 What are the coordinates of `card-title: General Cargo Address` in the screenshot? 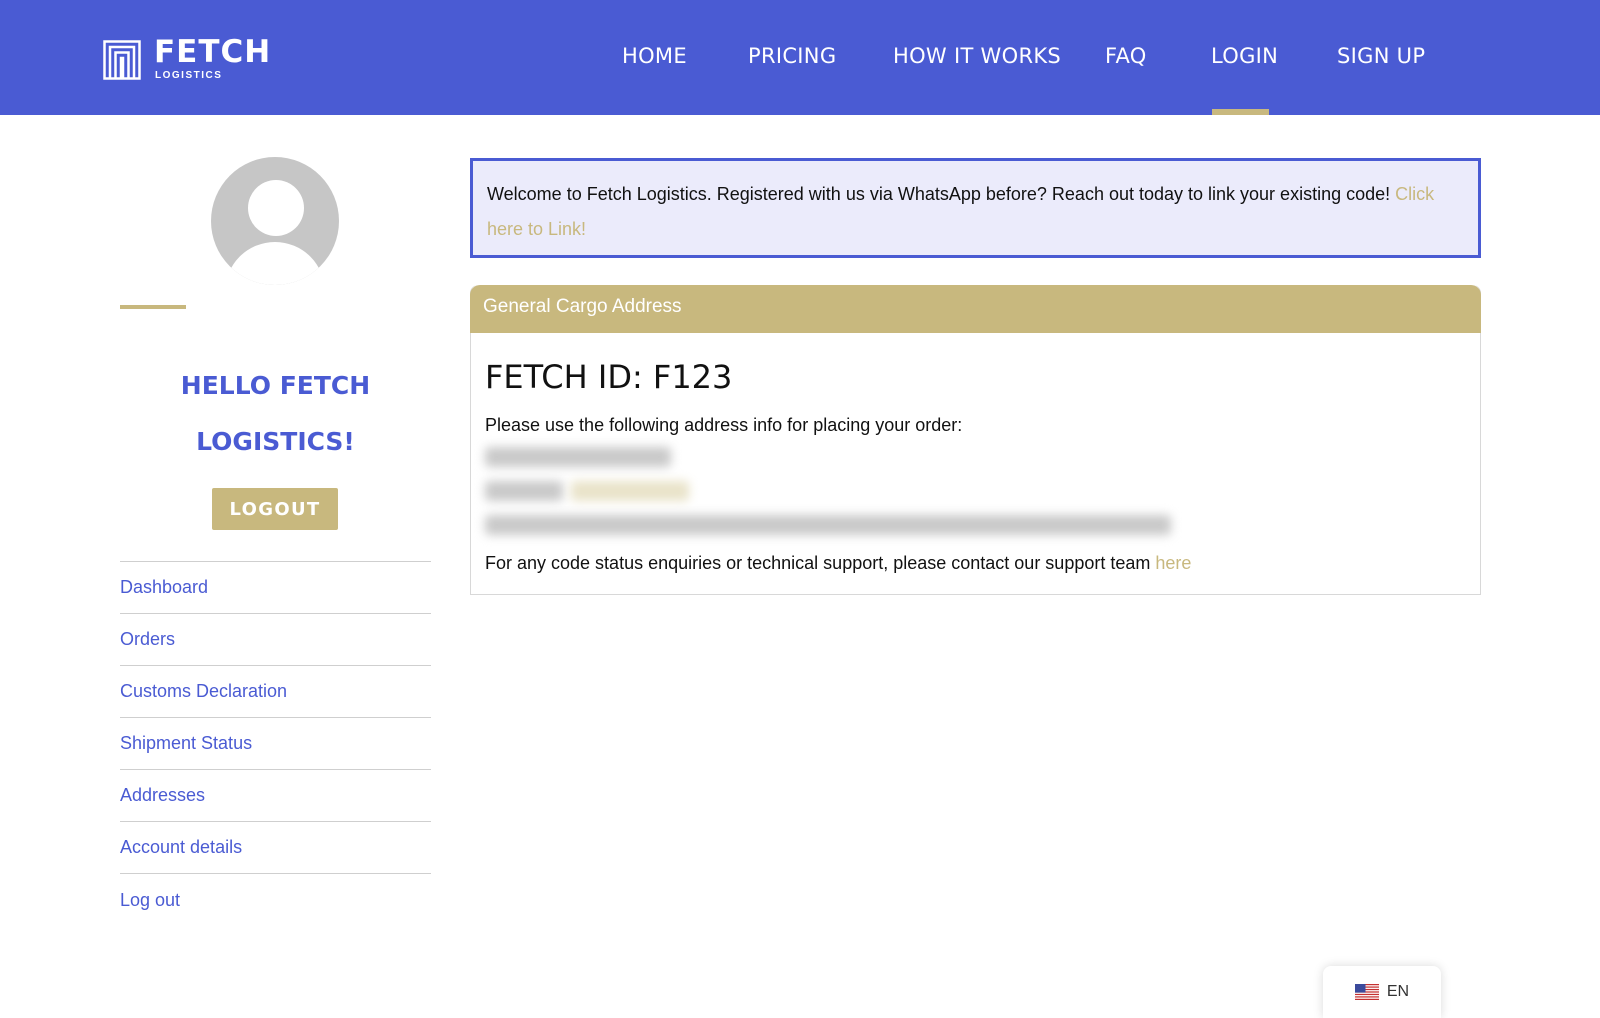 It's located at (975, 309).